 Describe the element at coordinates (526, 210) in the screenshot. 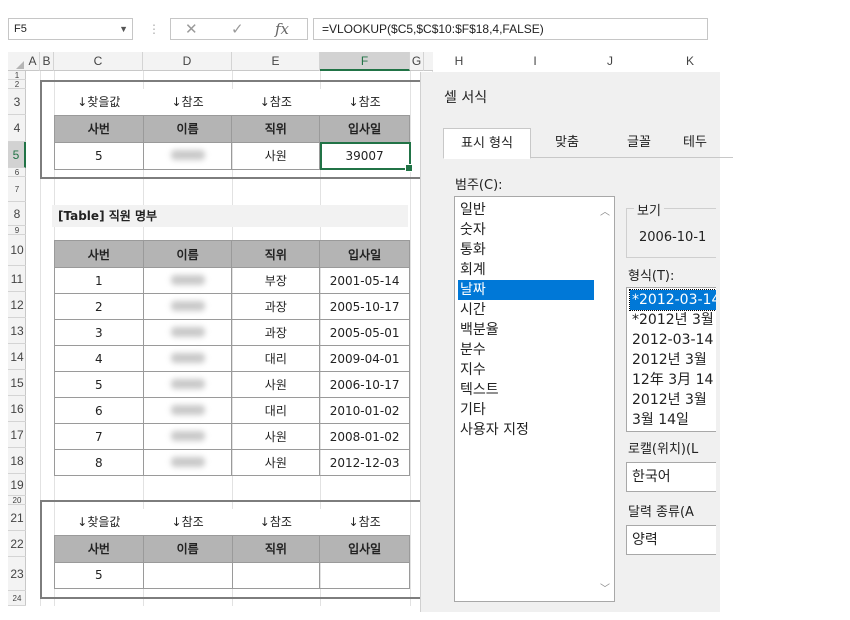

I see `list-item: 일반` at that location.